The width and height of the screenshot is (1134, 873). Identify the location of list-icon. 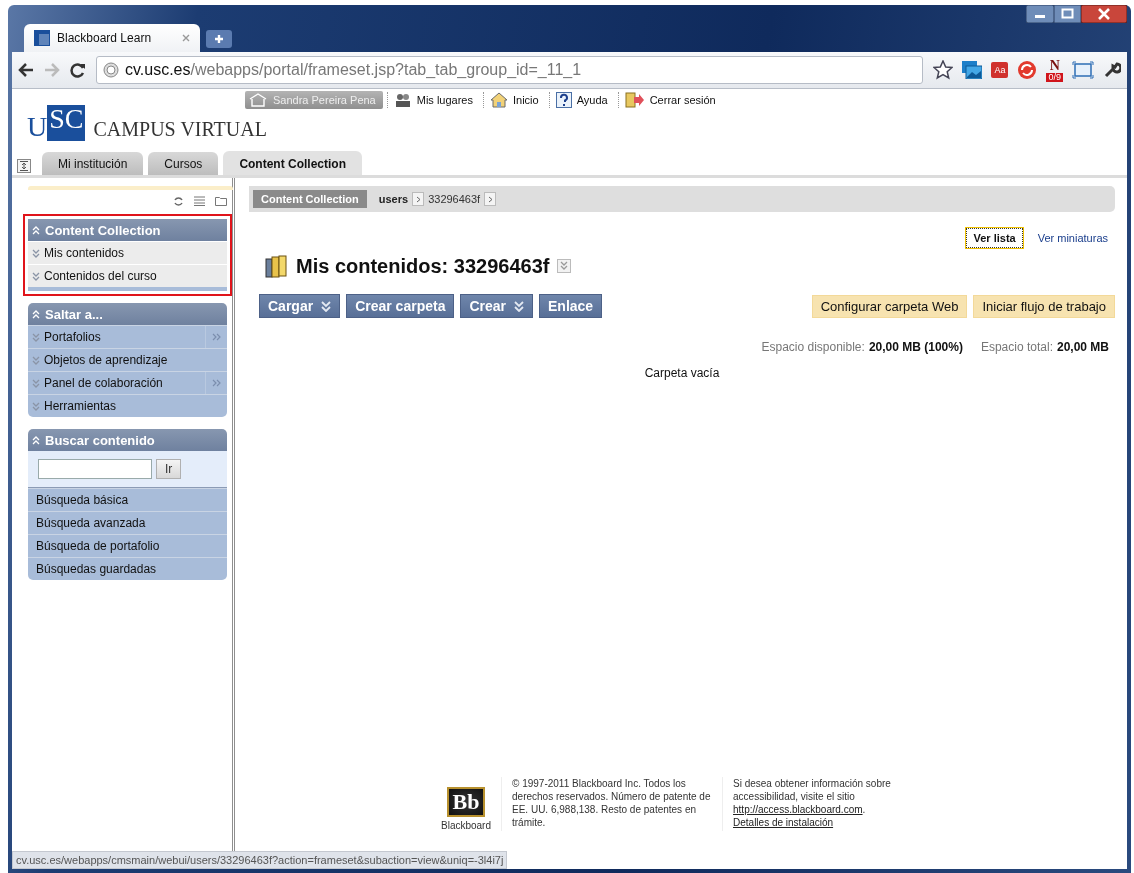
(199, 201).